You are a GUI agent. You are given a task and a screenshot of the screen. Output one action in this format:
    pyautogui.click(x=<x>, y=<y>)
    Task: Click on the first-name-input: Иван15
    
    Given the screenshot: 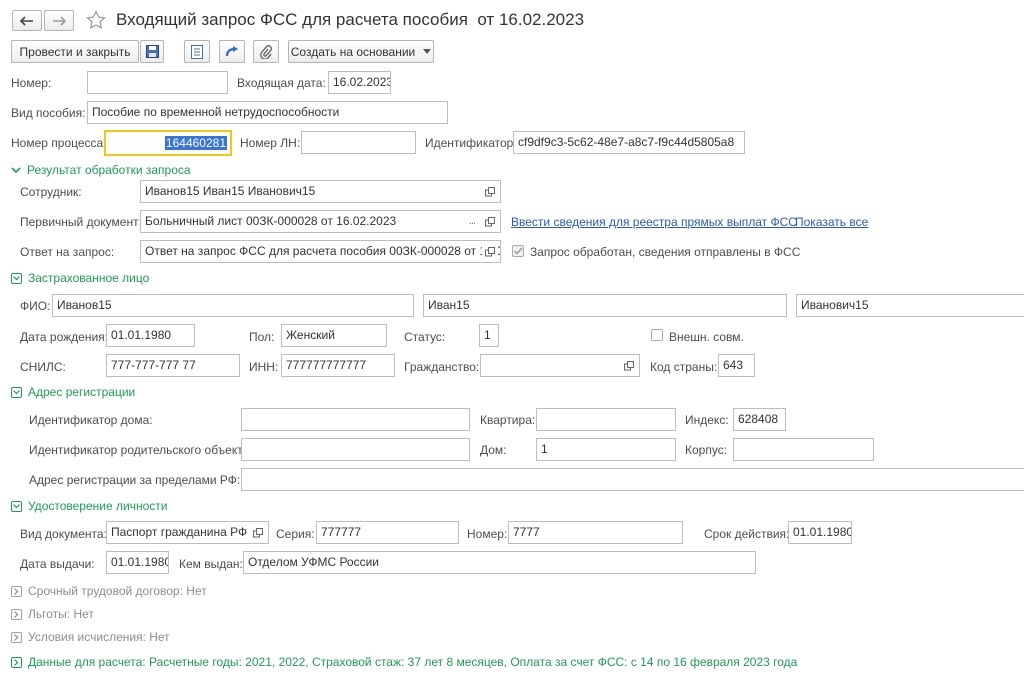 What is the action you would take?
    pyautogui.click(x=605, y=305)
    